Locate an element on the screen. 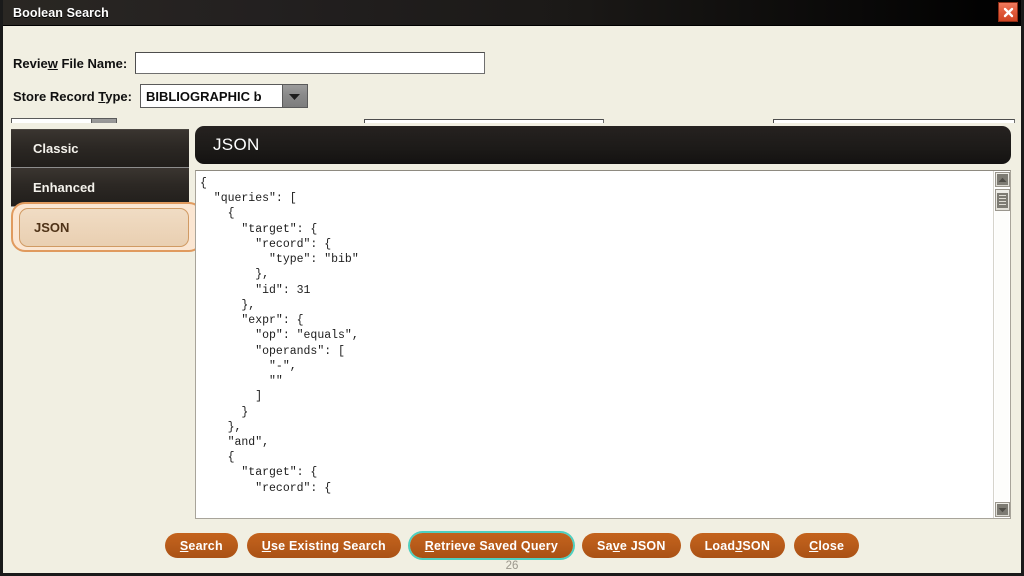 This screenshot has height=576, width=1024. store-record-type-select: BIBLIOGRAPHIC b is located at coordinates (223, 96).